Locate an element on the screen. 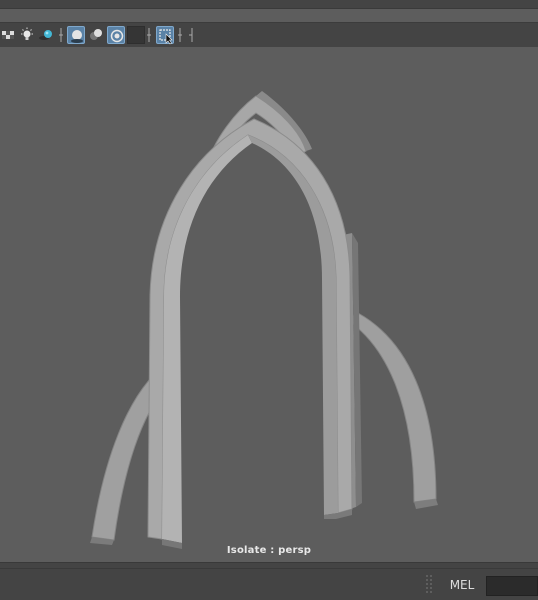  viewport-toolbar is located at coordinates (269, 35).